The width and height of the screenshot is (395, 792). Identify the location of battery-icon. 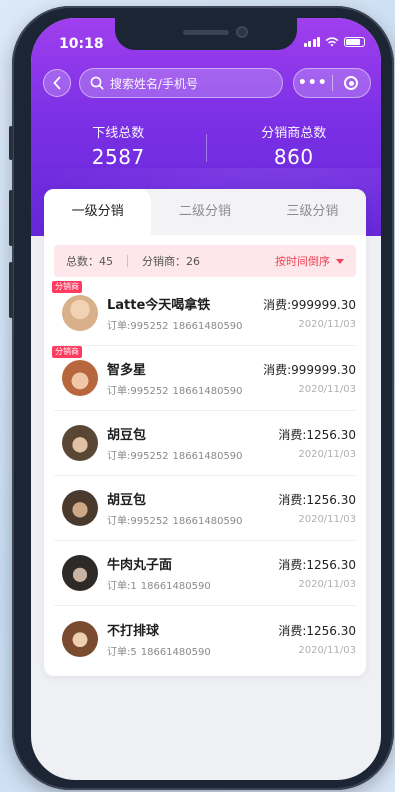
(354, 42).